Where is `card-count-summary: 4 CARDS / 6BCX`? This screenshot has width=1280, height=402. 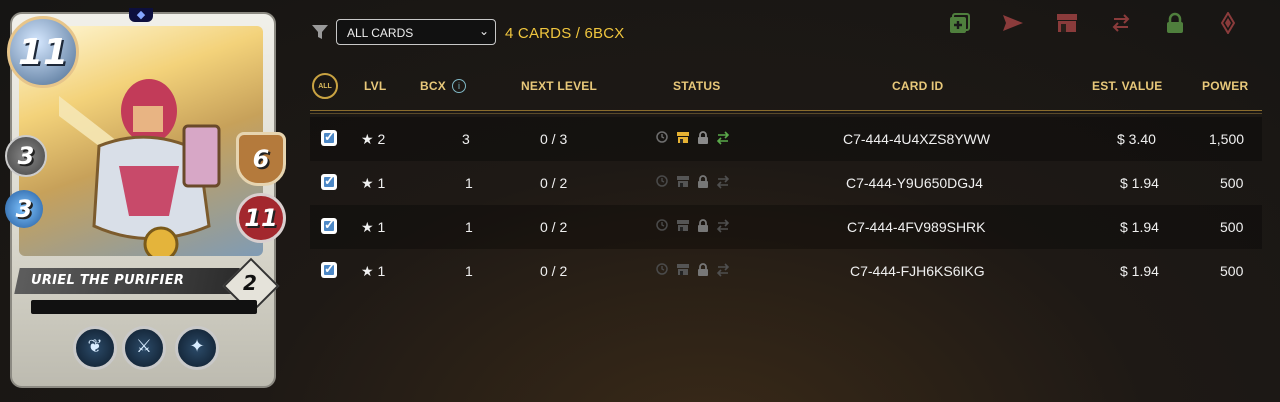 card-count-summary: 4 CARDS / 6BCX is located at coordinates (565, 33).